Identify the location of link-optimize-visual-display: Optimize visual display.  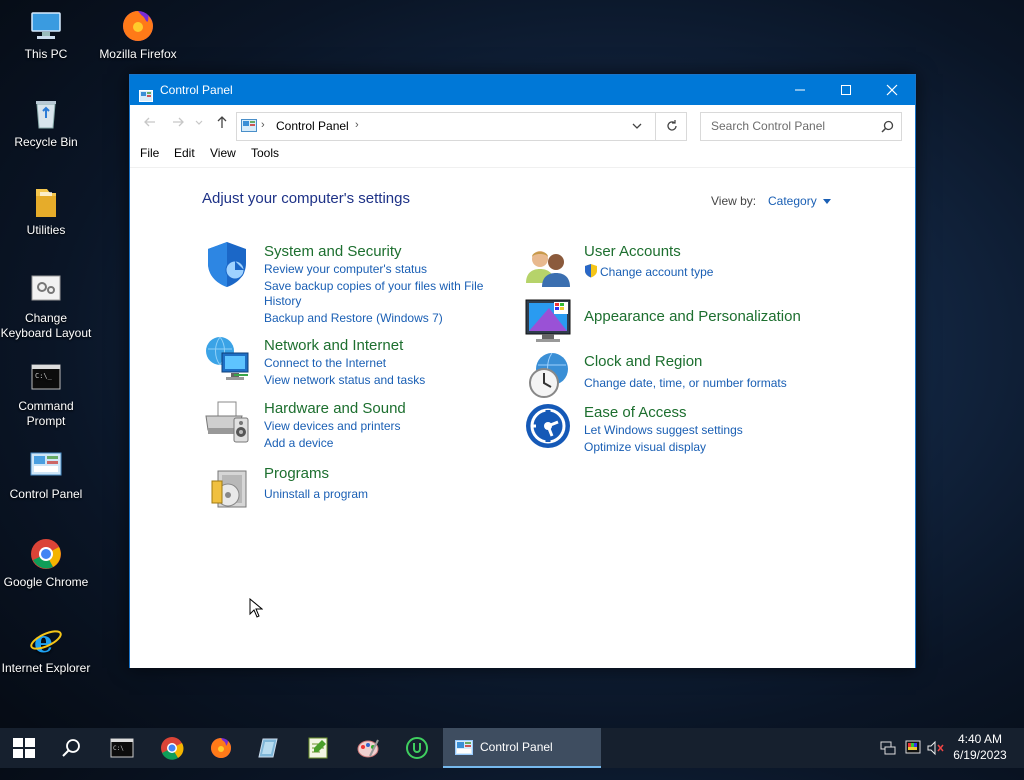
(645, 447).